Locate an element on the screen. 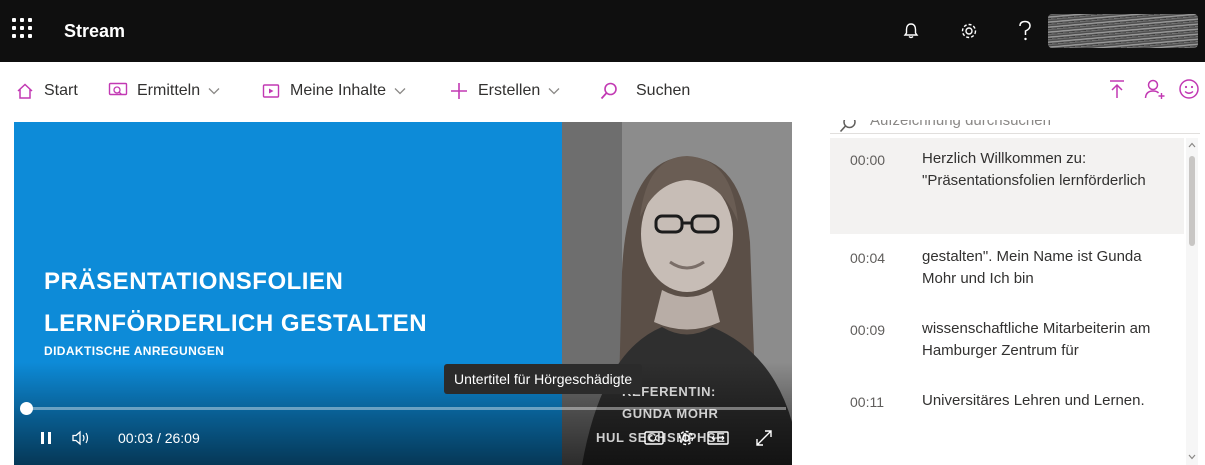 The image size is (1205, 465). pause-icon is located at coordinates (46, 438).